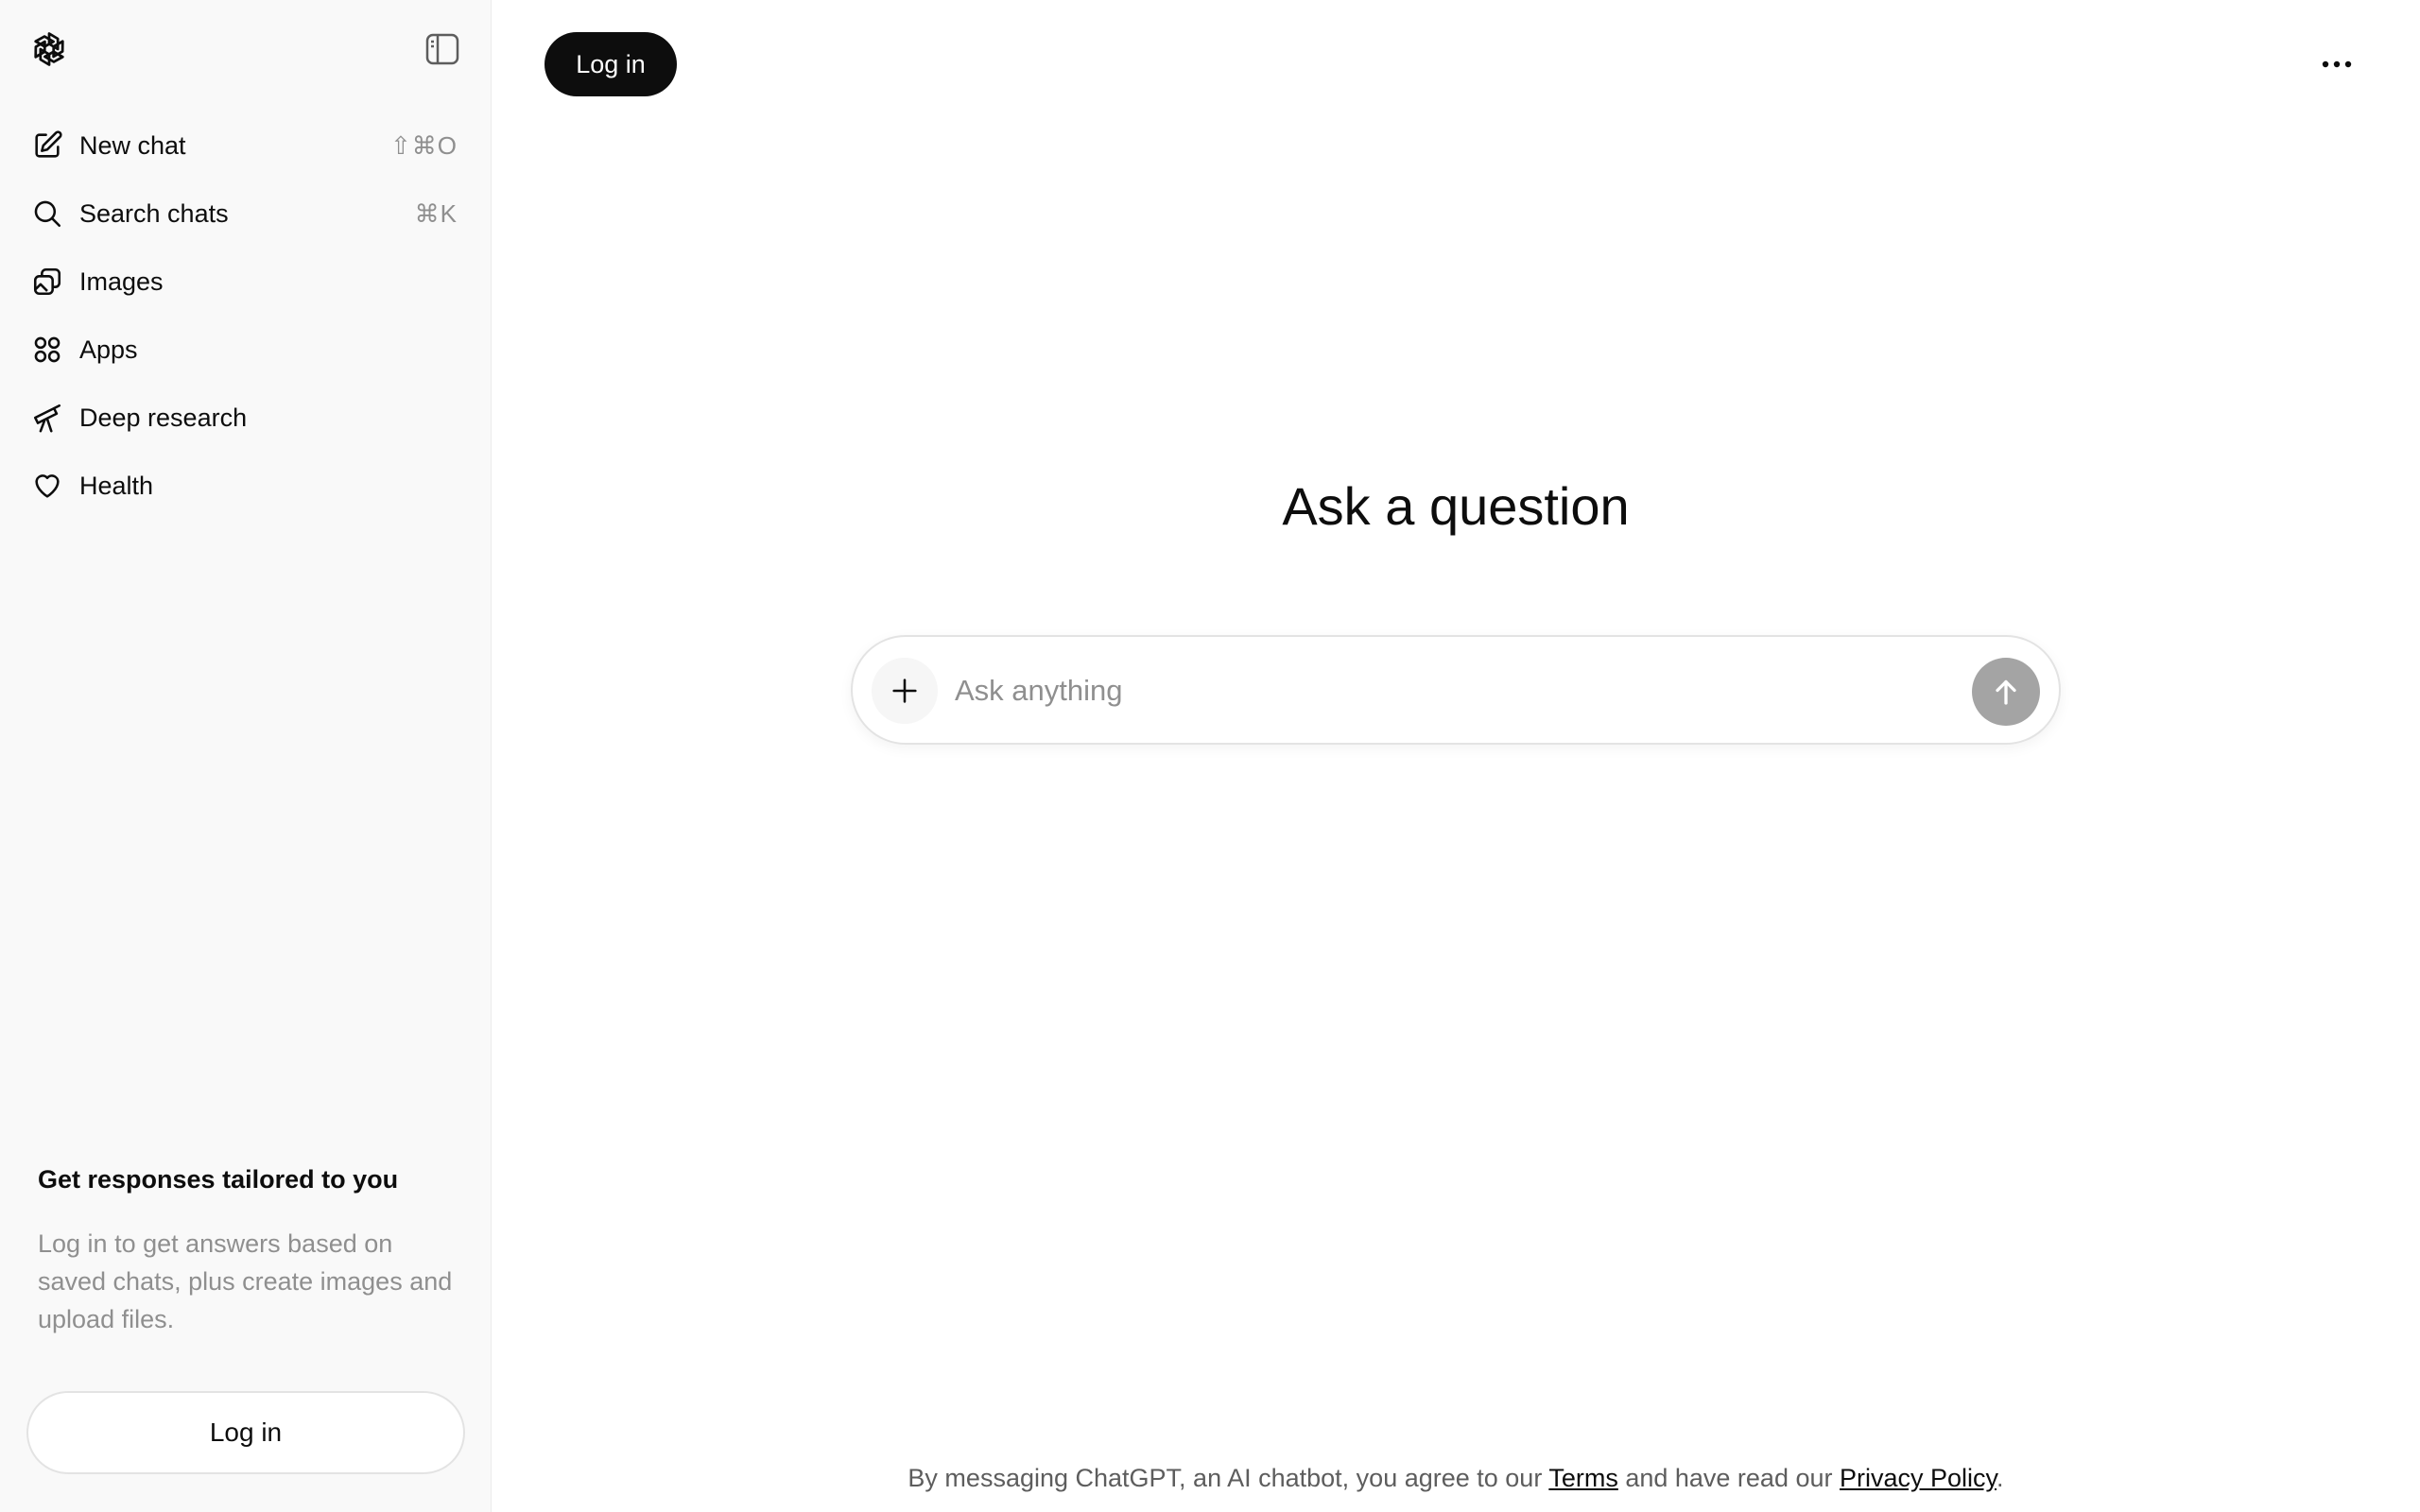 This screenshot has width=2420, height=1512. I want to click on sidebar-item-apps: Apps, so click(245, 350).